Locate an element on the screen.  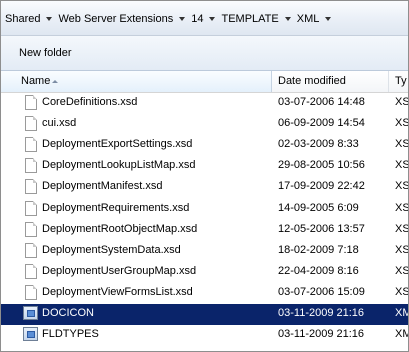
file-name: DeploymentRootObjectMap.xsd is located at coordinates (120, 228).